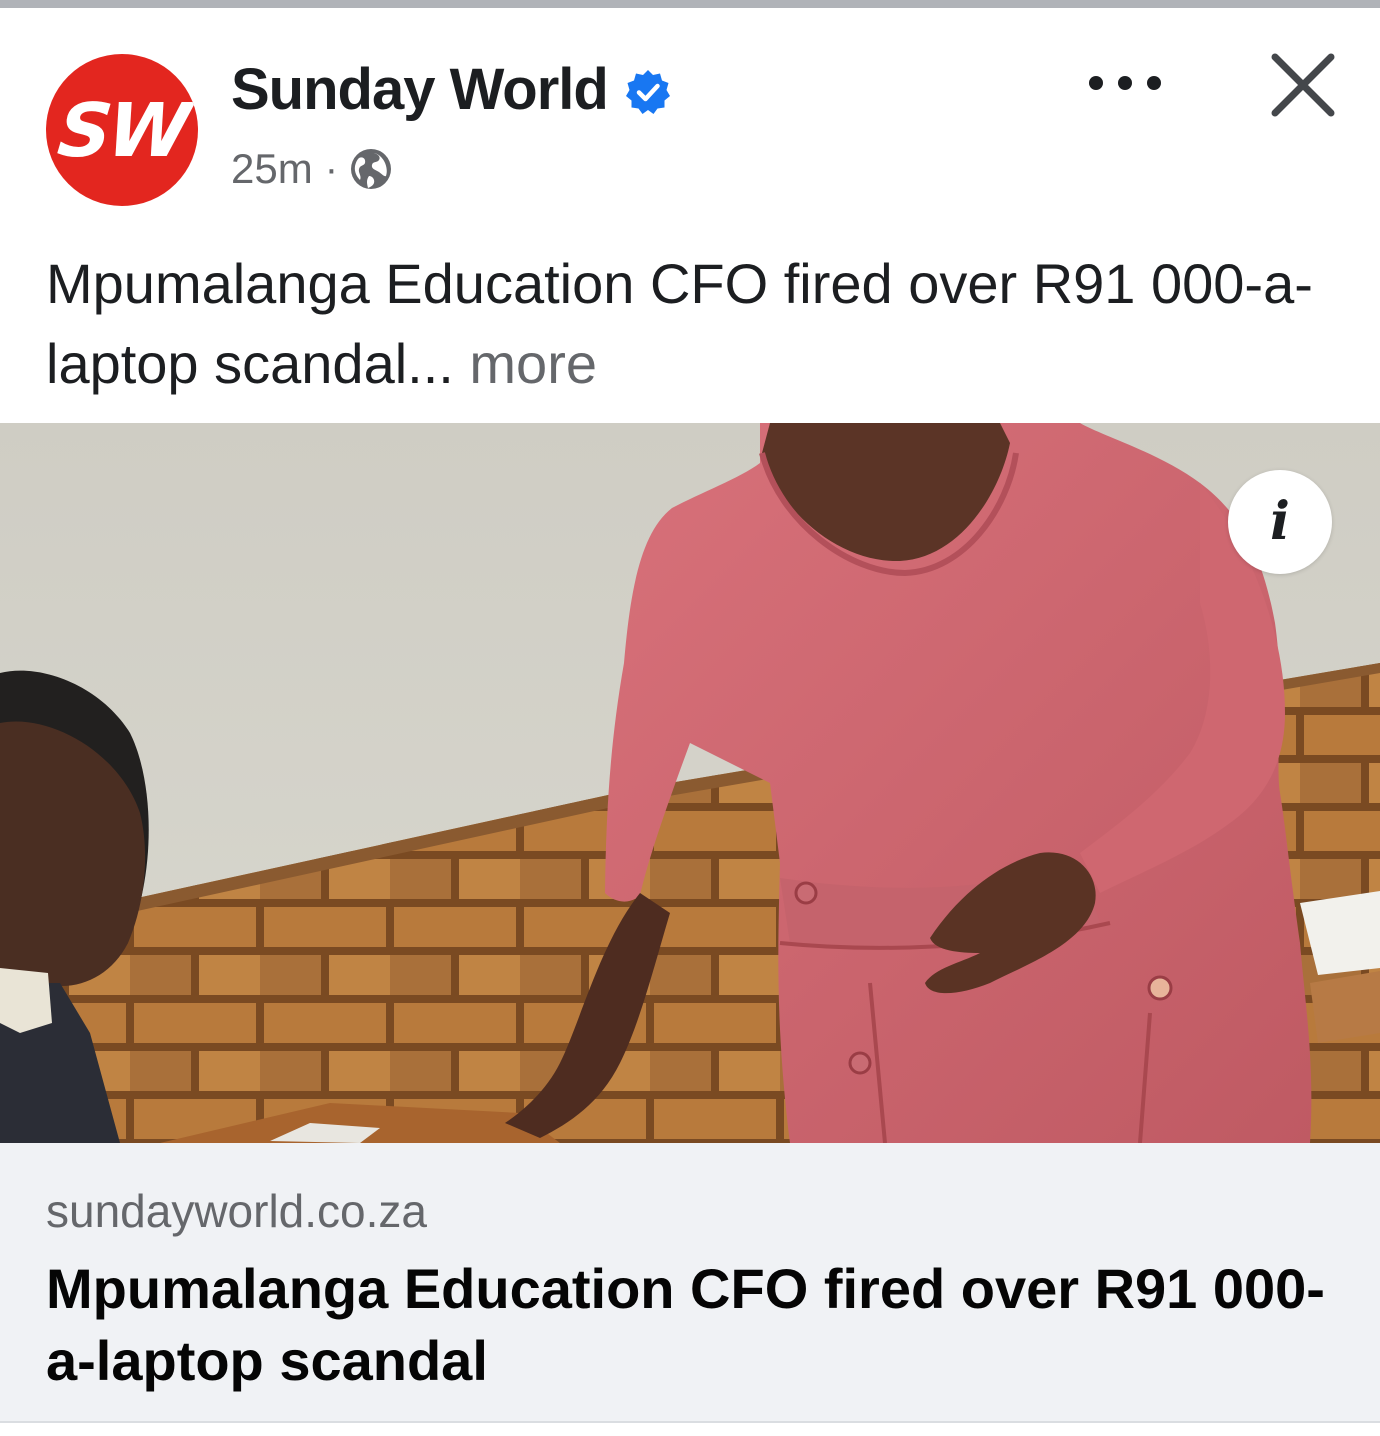 The image size is (1380, 1436). I want to click on close-icon, so click(1303, 85).